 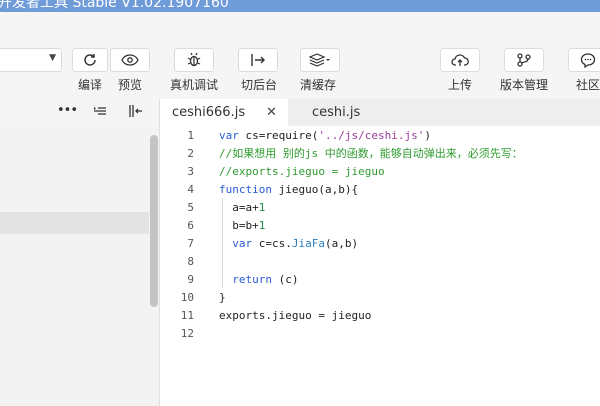 I want to click on code-line: //exports.jieguo = jieguo, so click(x=302, y=172).